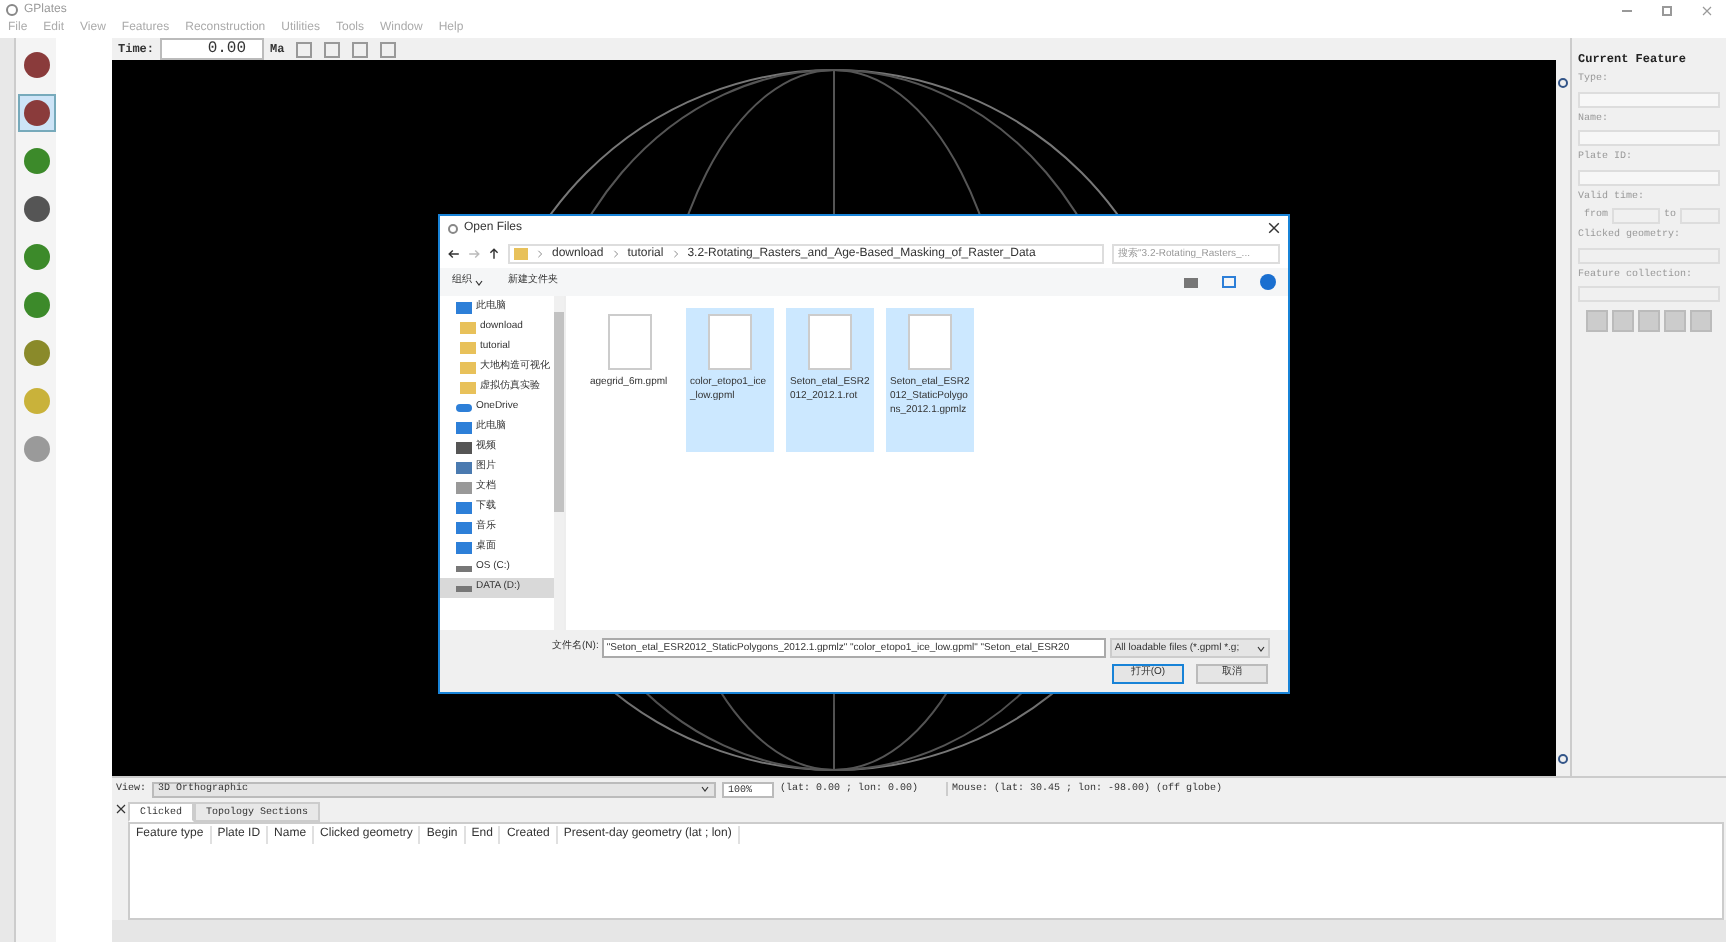 The height and width of the screenshot is (942, 1726). What do you see at coordinates (540, 254) in the screenshot?
I see `chevron-icon` at bounding box center [540, 254].